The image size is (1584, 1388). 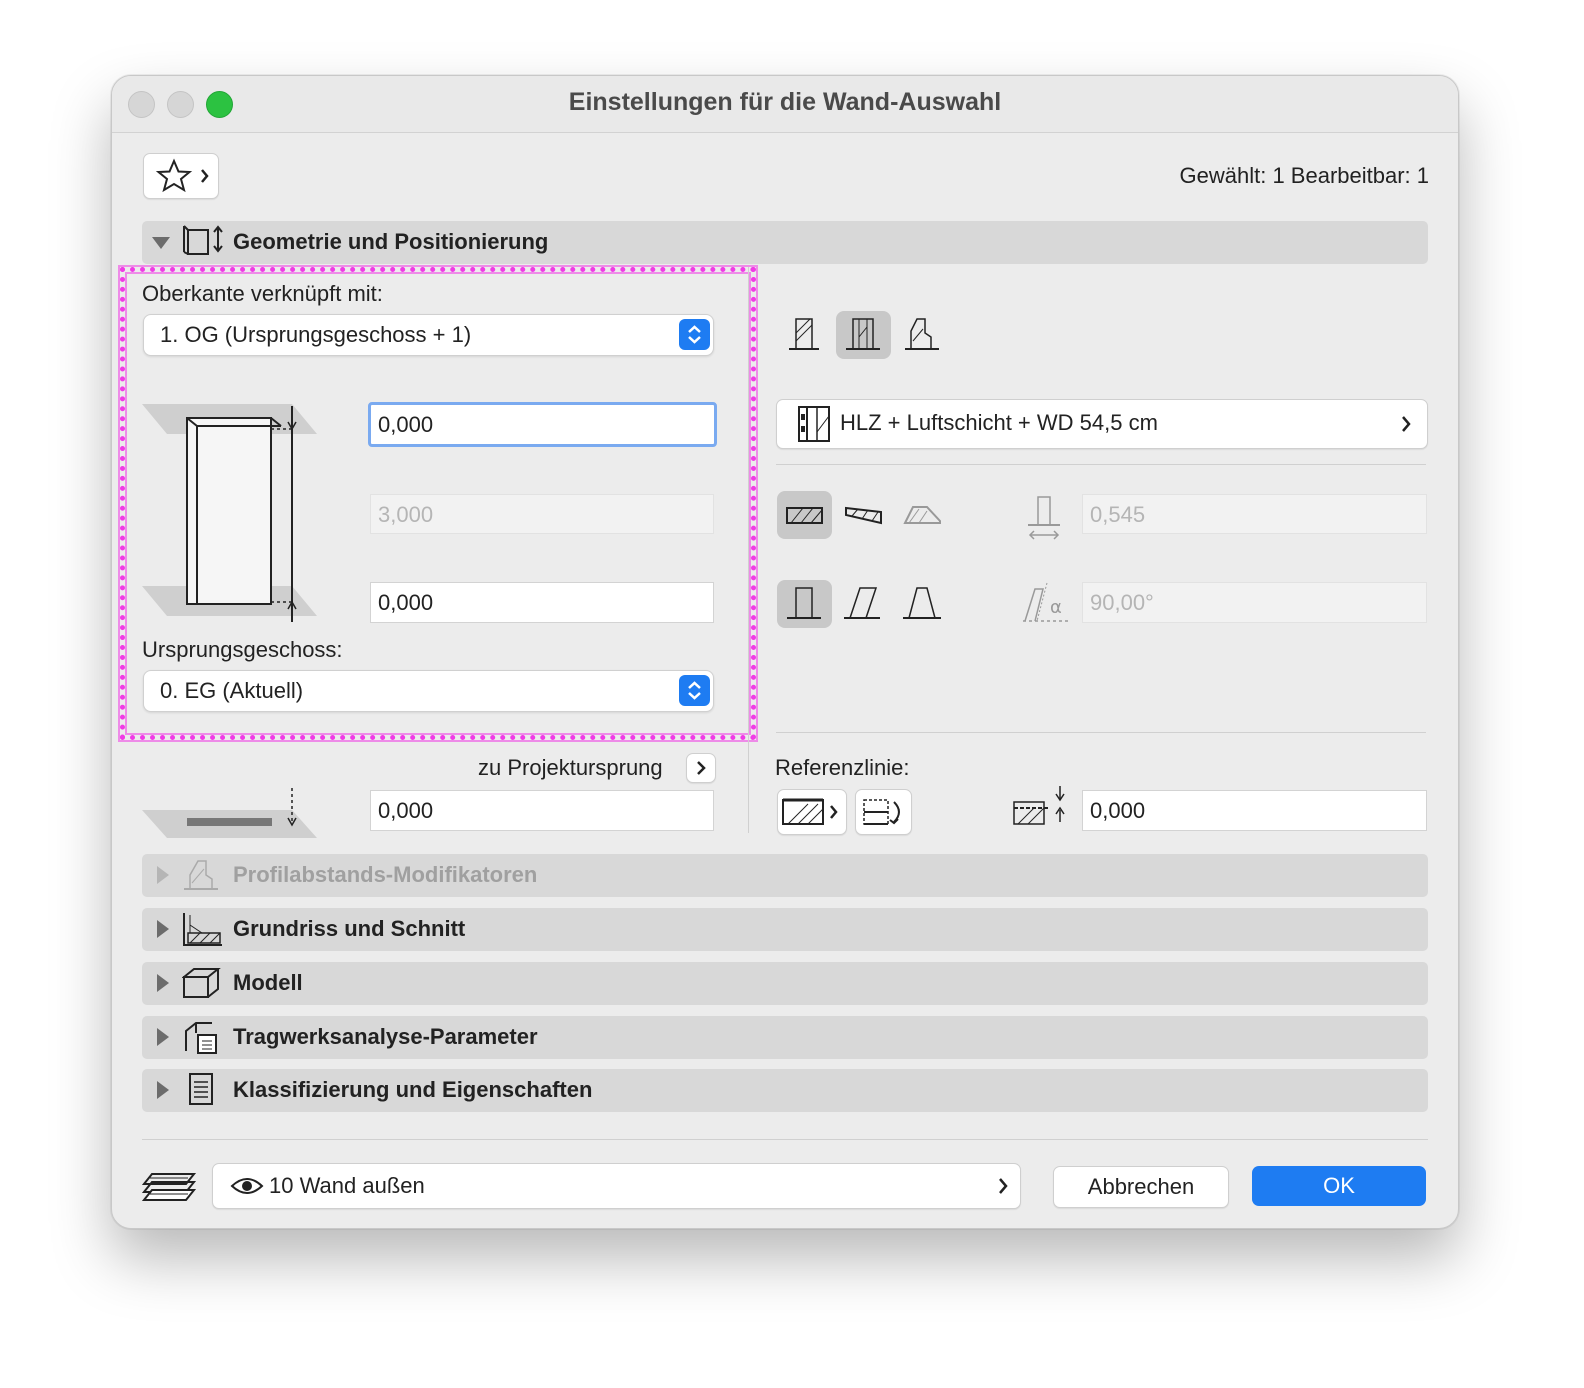 I want to click on wall-type-composite-button, so click(x=863, y=335).